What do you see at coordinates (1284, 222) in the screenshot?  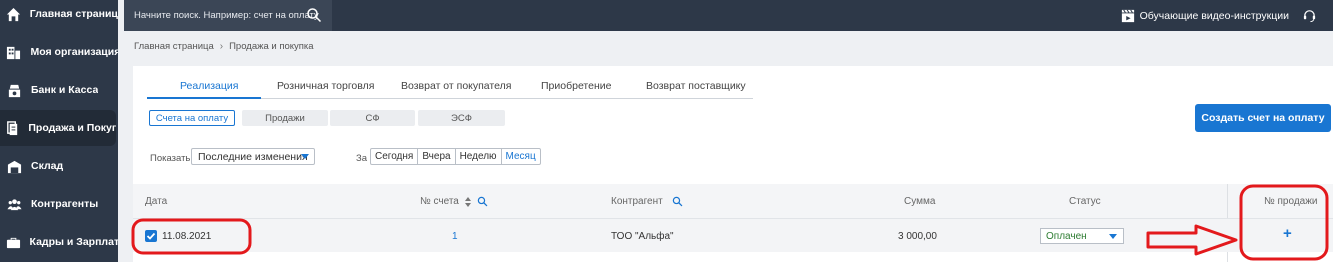 I see `annotation-circle-sale` at bounding box center [1284, 222].